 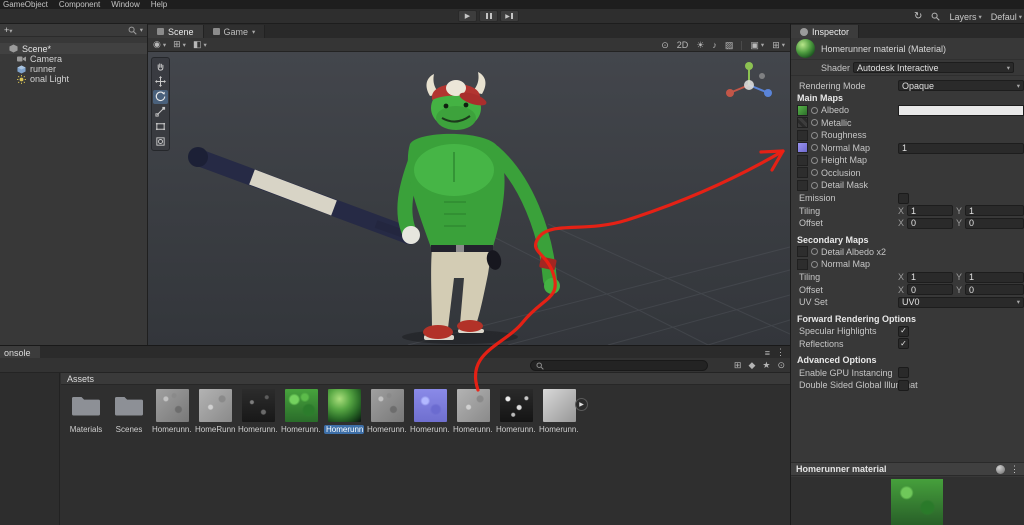 I want to click on move-tool, so click(x=160, y=82).